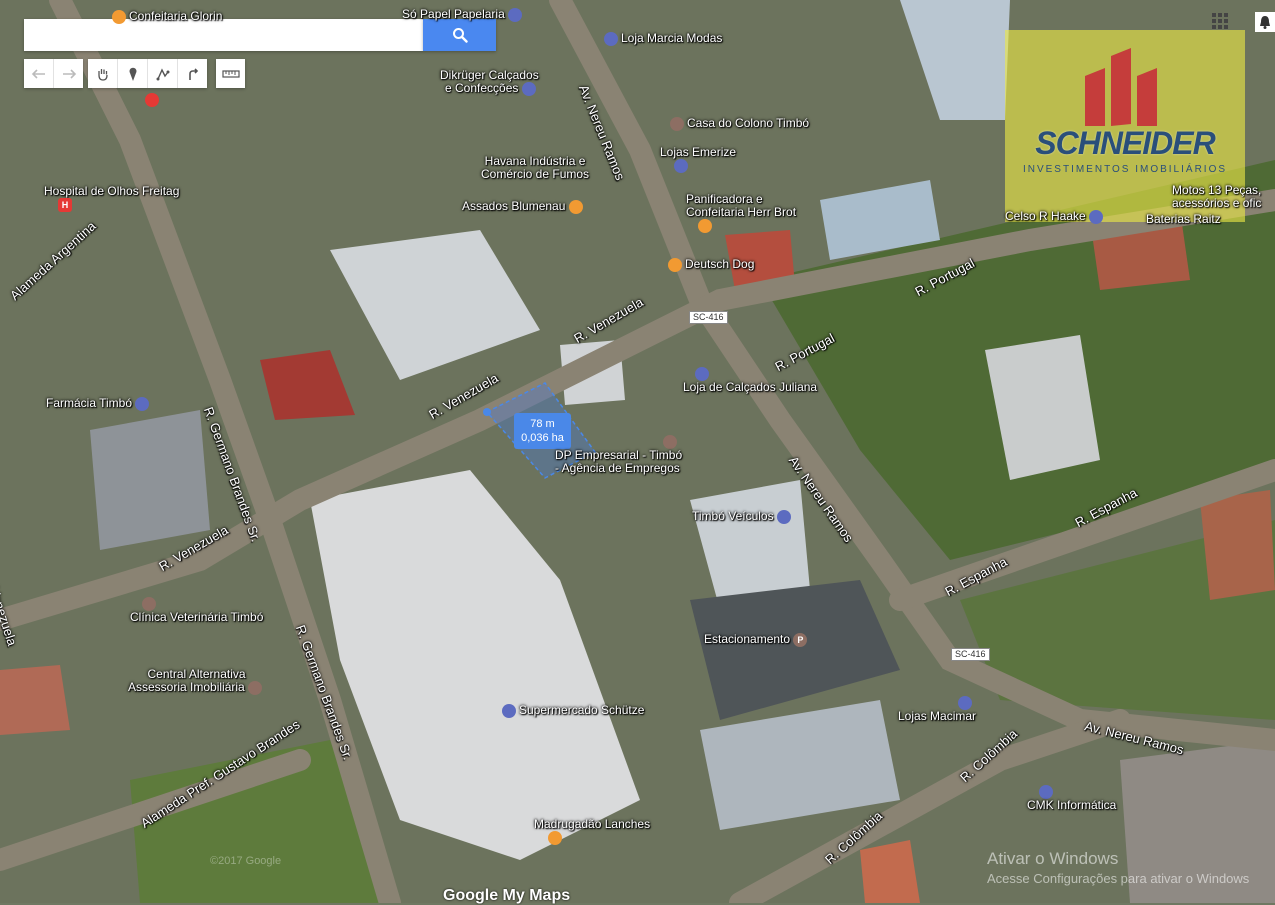 The image size is (1275, 905). What do you see at coordinates (1045, 216) in the screenshot?
I see `place-label: Celso R Haake` at bounding box center [1045, 216].